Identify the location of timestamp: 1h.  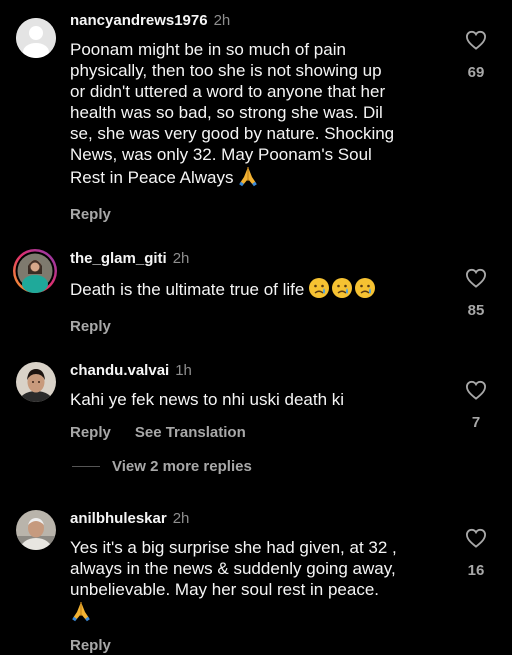
(183, 370).